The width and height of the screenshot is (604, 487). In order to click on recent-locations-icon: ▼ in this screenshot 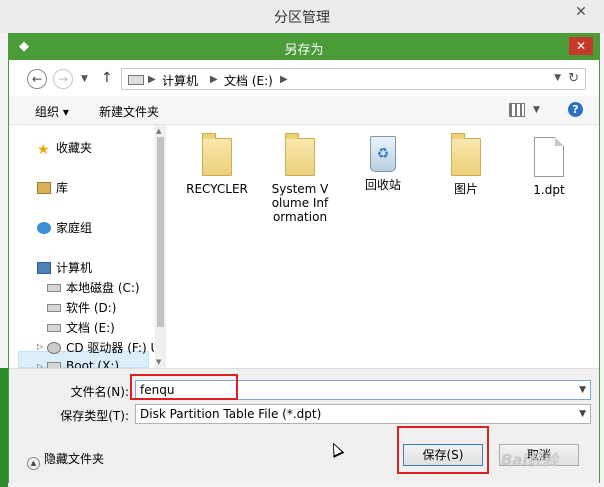, I will do `click(84, 79)`.